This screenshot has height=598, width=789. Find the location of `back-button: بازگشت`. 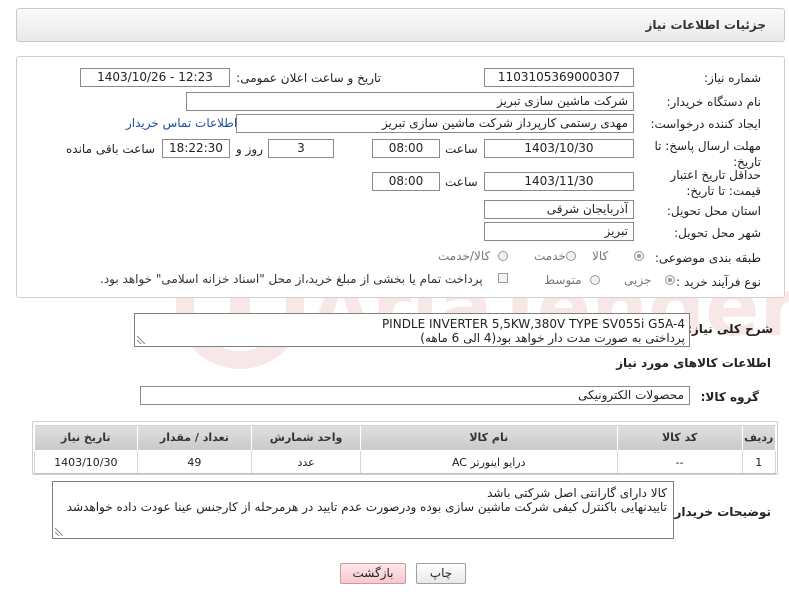

back-button: بازگشت is located at coordinates (373, 573).